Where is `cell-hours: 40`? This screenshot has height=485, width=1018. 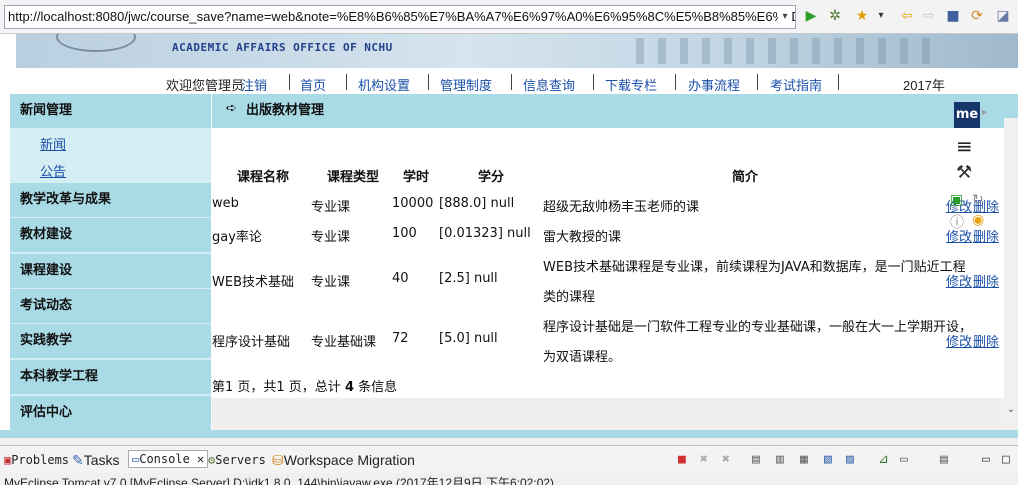
cell-hours: 40 is located at coordinates (400, 278).